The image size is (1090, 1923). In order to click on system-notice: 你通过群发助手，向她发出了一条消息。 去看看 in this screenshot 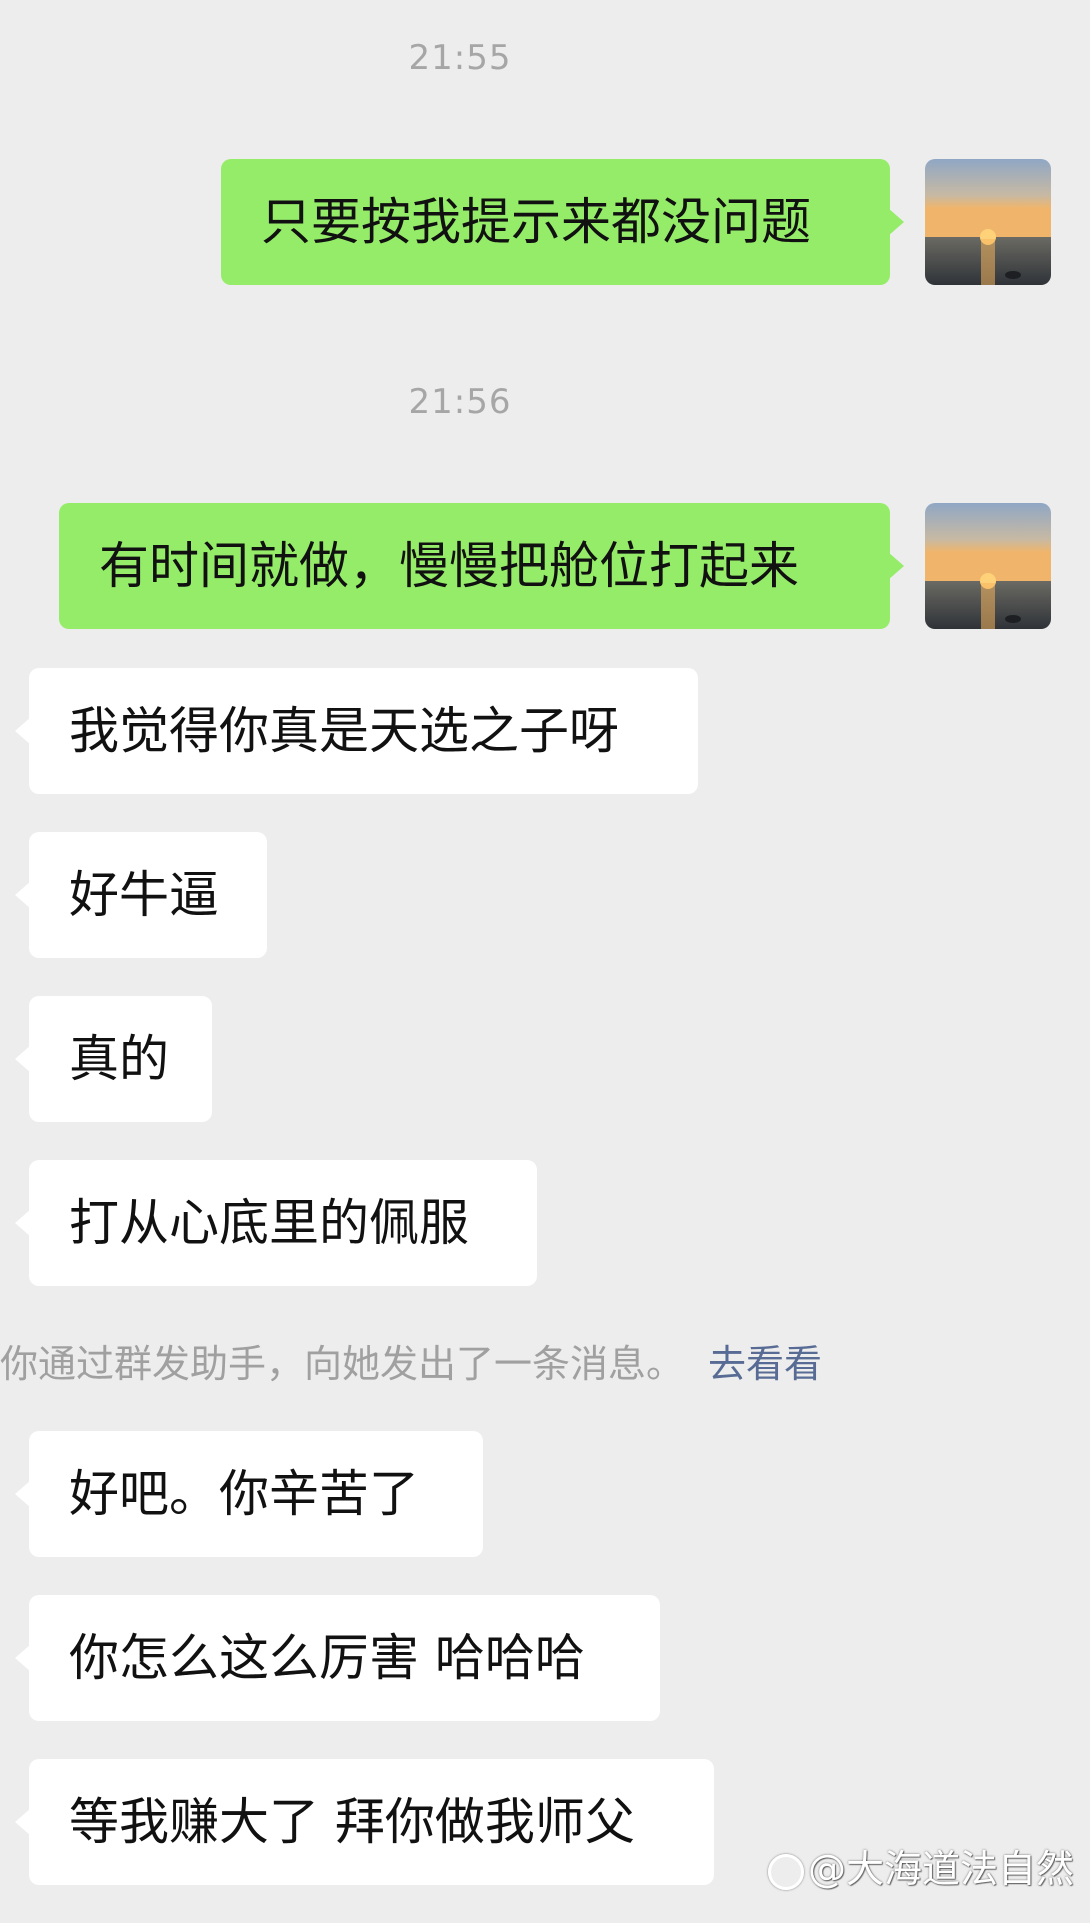, I will do `click(411, 1360)`.